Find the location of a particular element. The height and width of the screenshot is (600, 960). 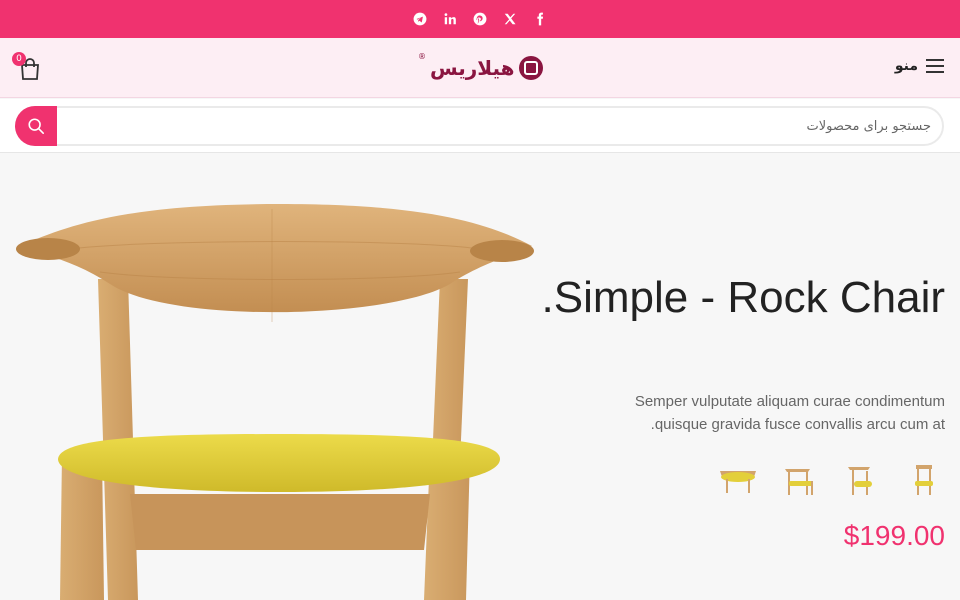

menu-label: منو is located at coordinates (906, 66).